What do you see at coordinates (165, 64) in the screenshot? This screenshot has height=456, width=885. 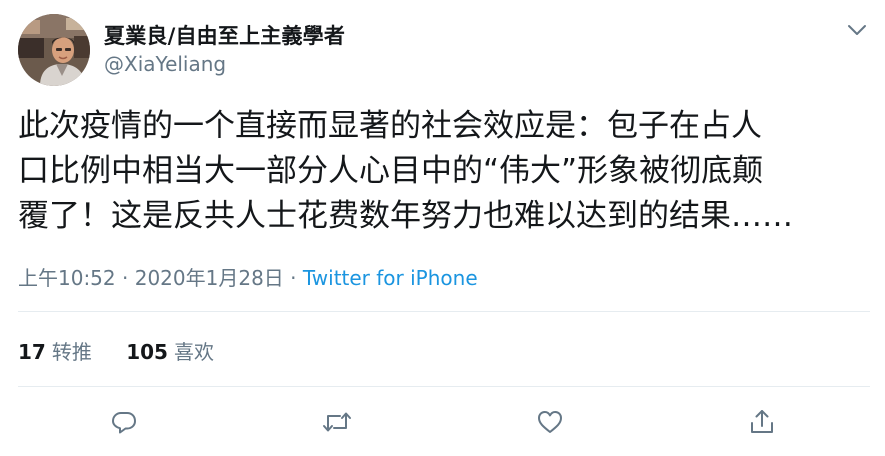 I see `user-handle: @XiaYeliang` at bounding box center [165, 64].